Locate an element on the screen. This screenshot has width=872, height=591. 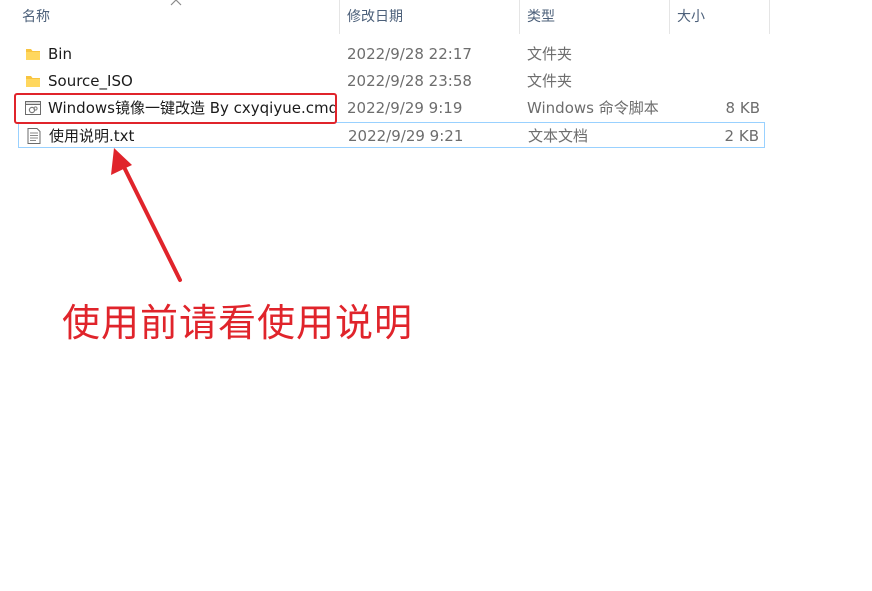
annotation-text: 使用前请看使用说明 is located at coordinates (238, 323).